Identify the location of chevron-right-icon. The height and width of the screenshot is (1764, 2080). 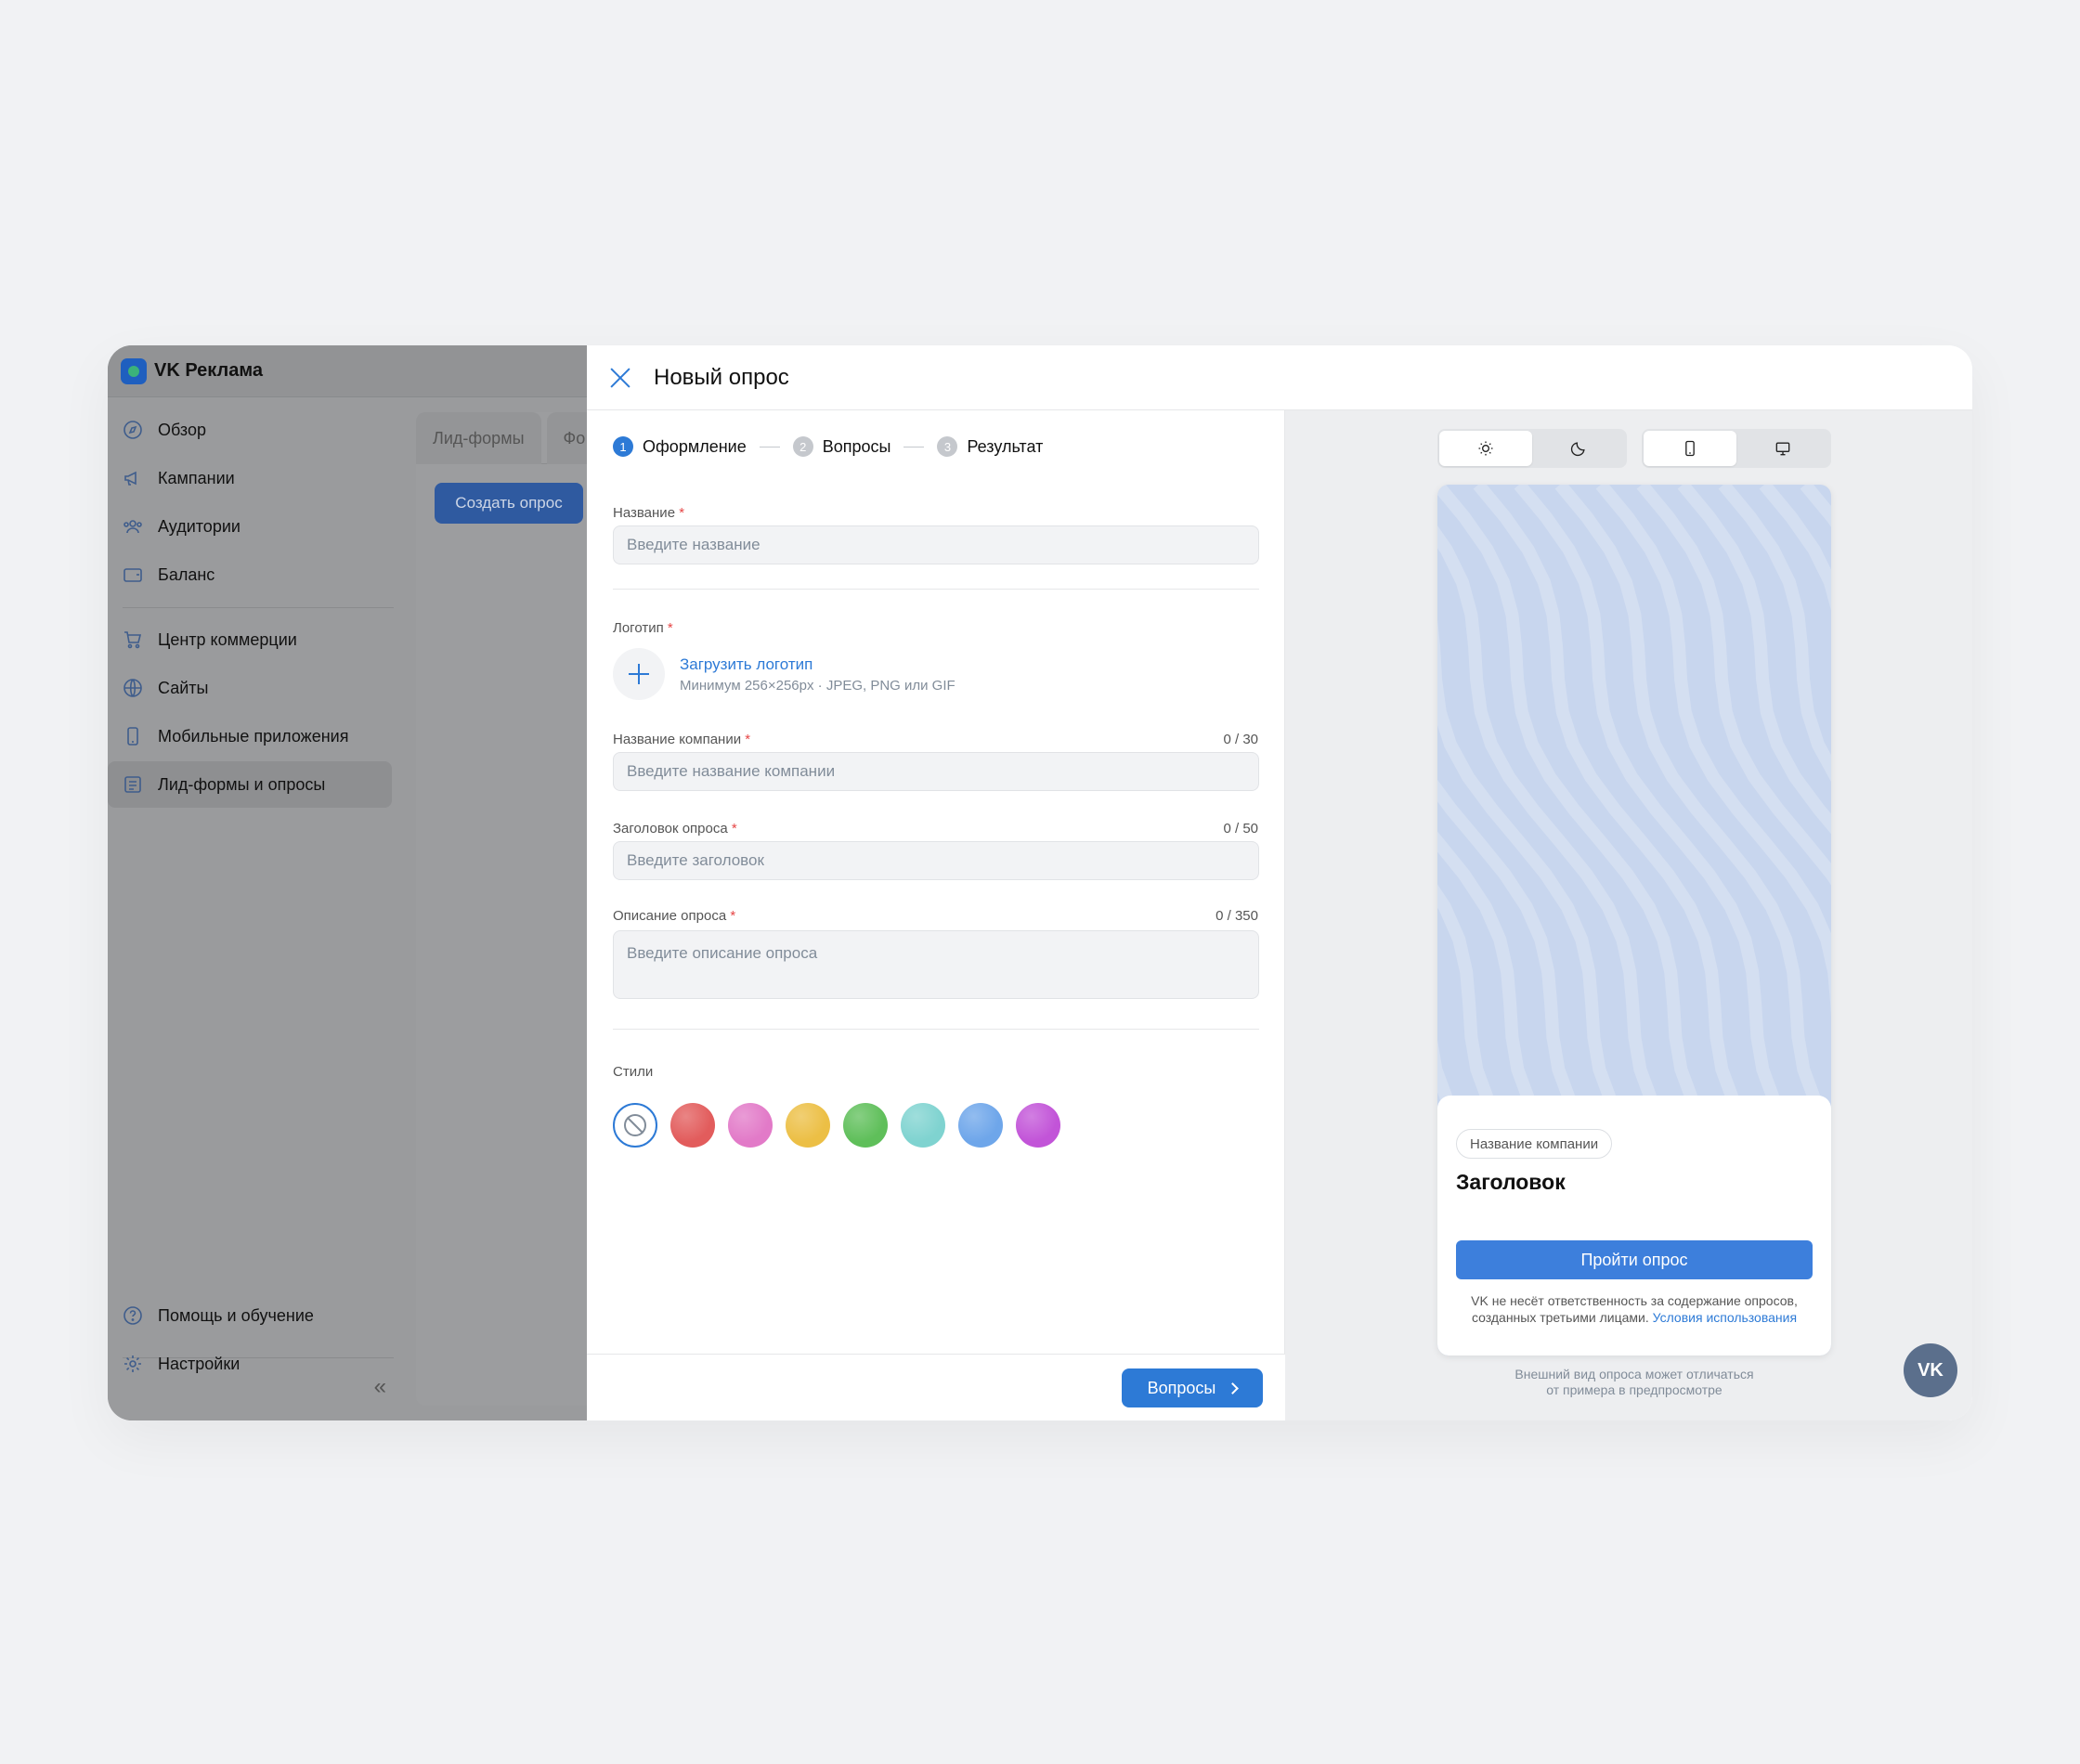
(1233, 1387).